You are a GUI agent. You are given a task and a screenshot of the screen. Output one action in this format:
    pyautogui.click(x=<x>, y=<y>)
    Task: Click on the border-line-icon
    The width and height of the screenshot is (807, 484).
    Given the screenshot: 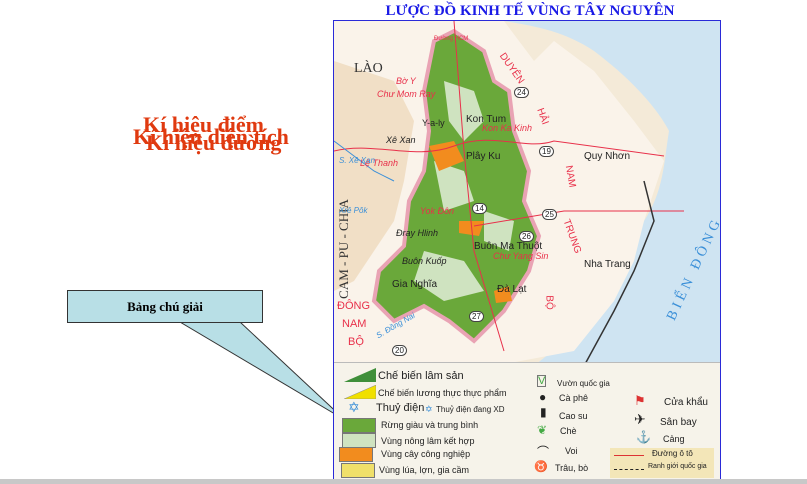 What is the action you would take?
    pyautogui.click(x=629, y=469)
    